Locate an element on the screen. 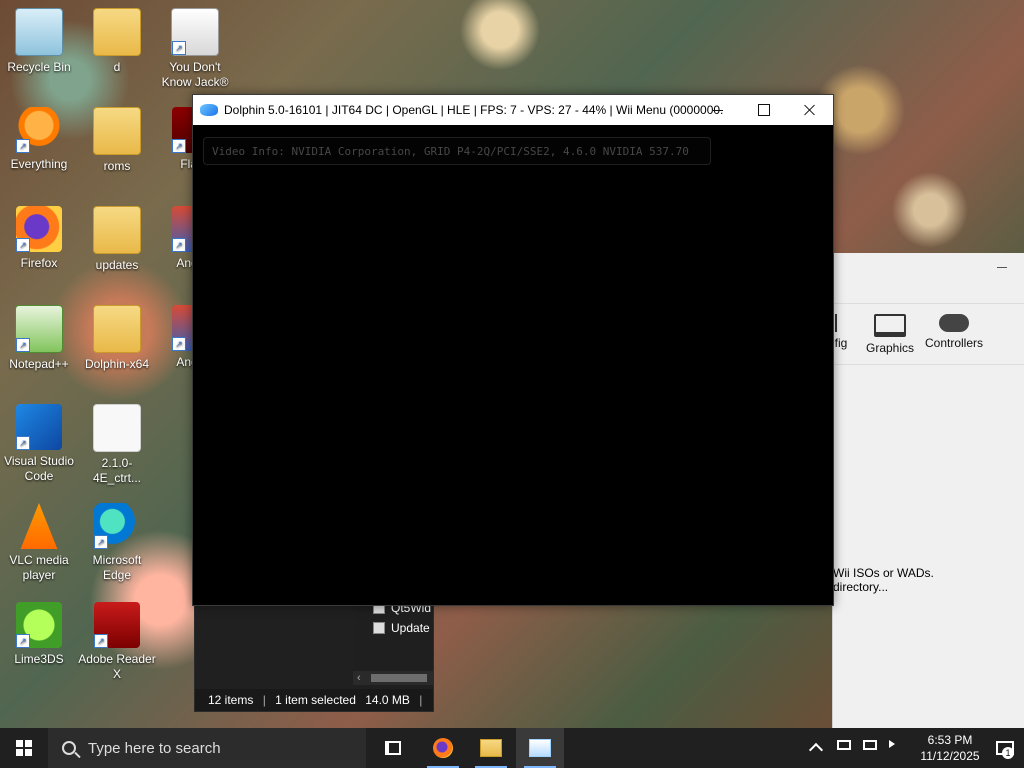 The height and width of the screenshot is (768, 1024). desktop-icon-notepadpp: ↗ Notepad++ is located at coordinates (39, 338).